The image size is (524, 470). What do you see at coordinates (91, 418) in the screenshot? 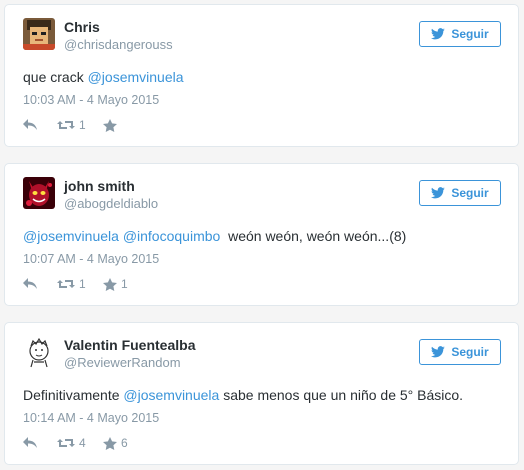
I see `tweet-timestamp: 10:14 AM - 4 Mayo 2015` at bounding box center [91, 418].